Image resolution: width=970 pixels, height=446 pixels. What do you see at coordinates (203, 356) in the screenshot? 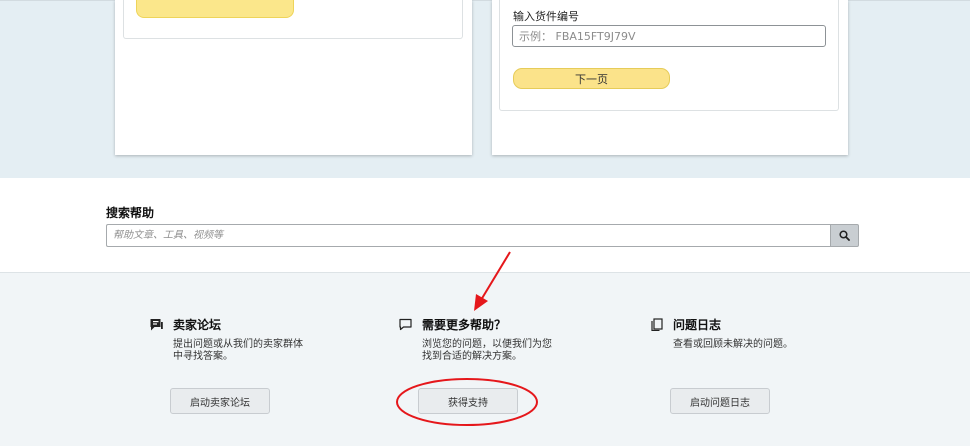
I see `seller-forum-desc-line: 中寻找答案。` at bounding box center [203, 356].